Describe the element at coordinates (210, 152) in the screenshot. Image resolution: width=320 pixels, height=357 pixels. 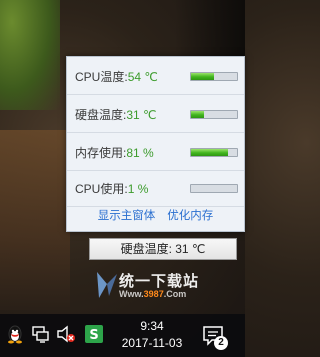
I see `memory-bar-fill` at that location.